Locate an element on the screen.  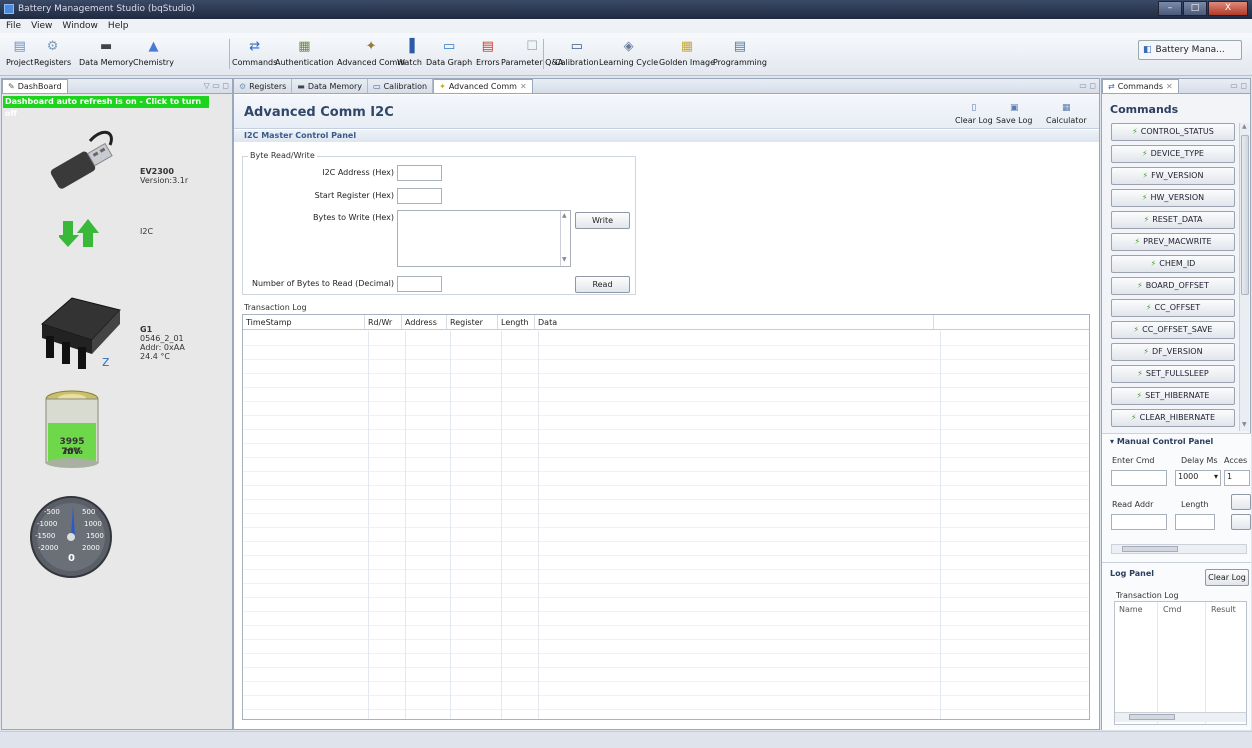
tab-data-memory: ▬ Data Memory is located at coordinates (330, 86).